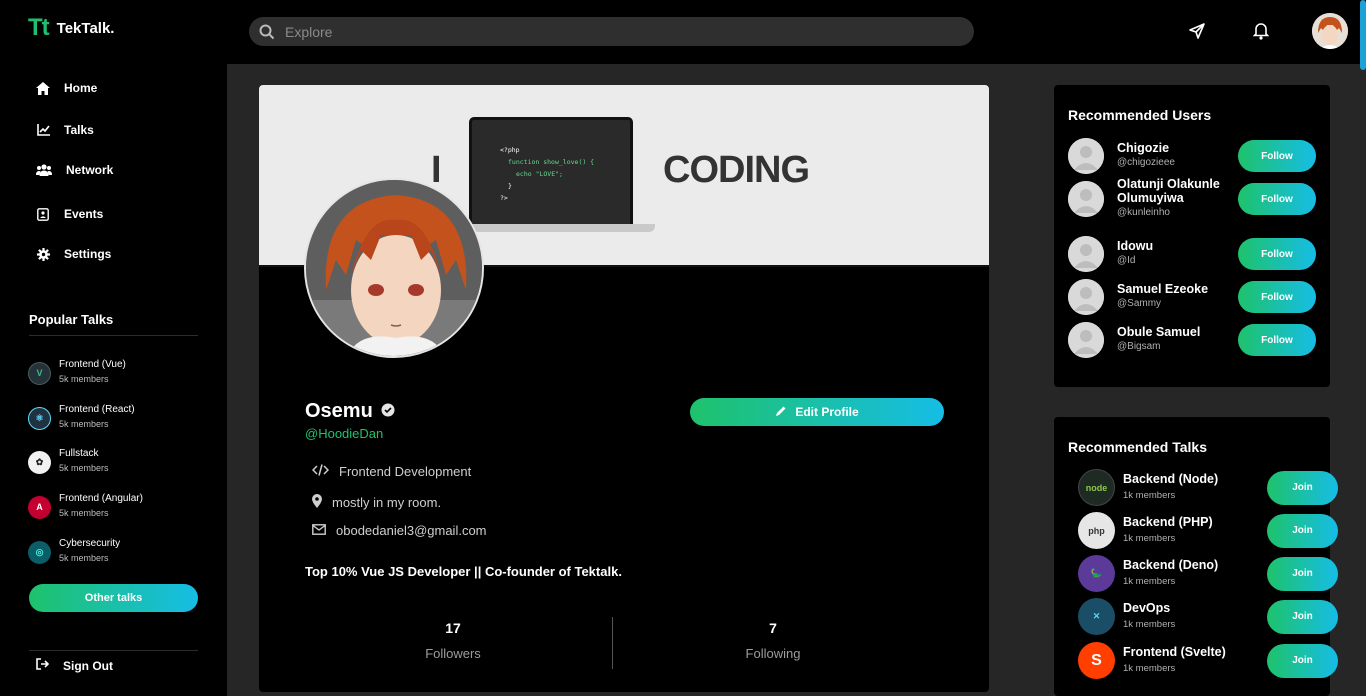 The width and height of the screenshot is (1366, 696). What do you see at coordinates (1192, 156) in the screenshot?
I see `user-row: Chigozie @chigozieee Follow` at bounding box center [1192, 156].